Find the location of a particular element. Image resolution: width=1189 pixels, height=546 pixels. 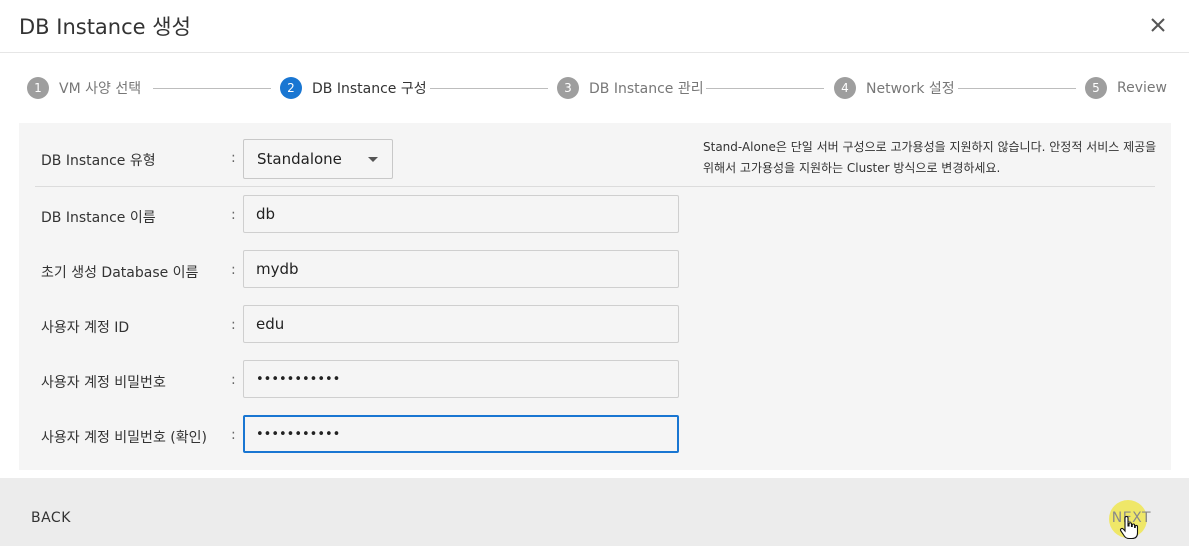

step-label: DB Instance 구성 is located at coordinates (369, 89).